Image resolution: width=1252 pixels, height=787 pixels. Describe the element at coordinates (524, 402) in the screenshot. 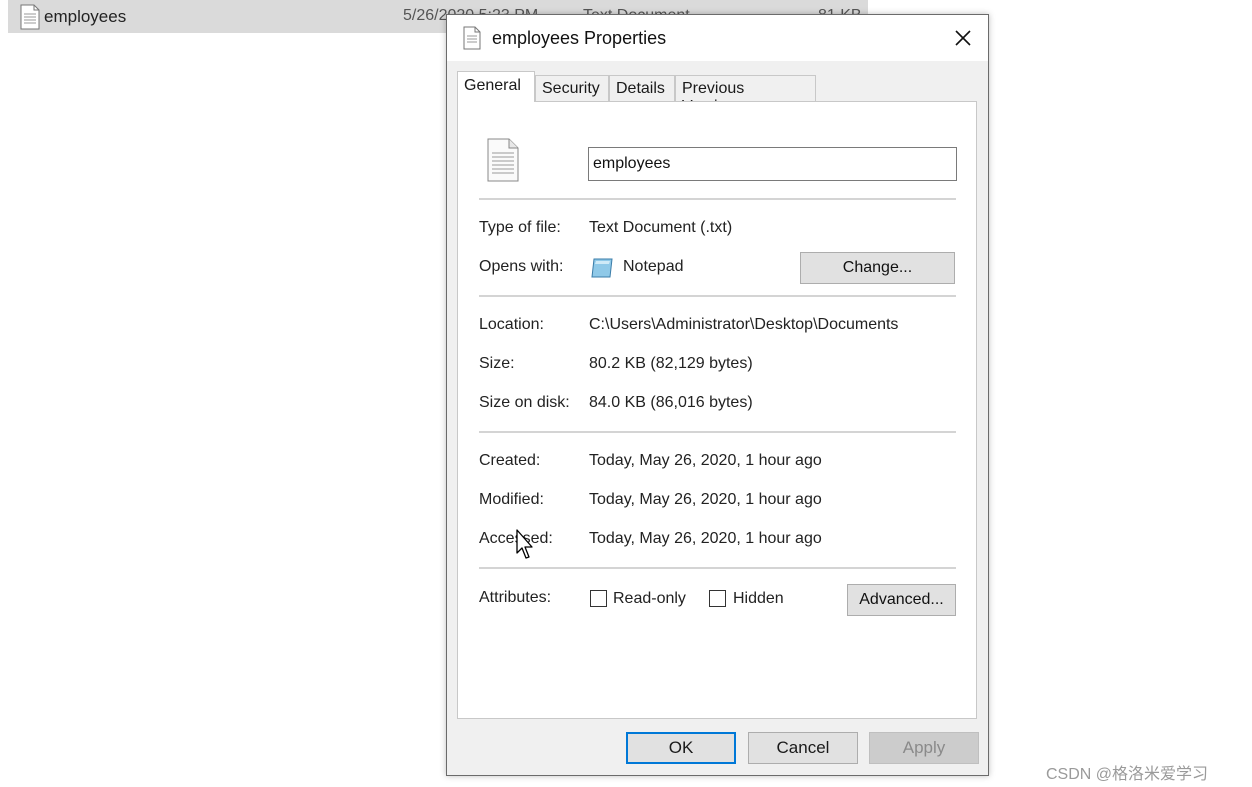

I see `size-on-disk-label: Size on disk:` at that location.